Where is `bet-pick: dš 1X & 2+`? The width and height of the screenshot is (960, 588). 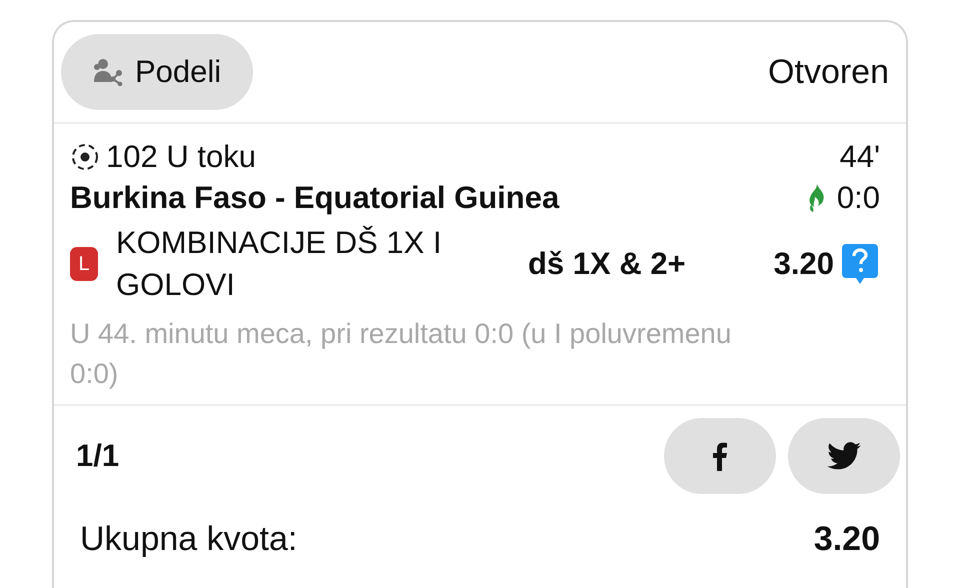 bet-pick: dš 1X & 2+ is located at coordinates (607, 264).